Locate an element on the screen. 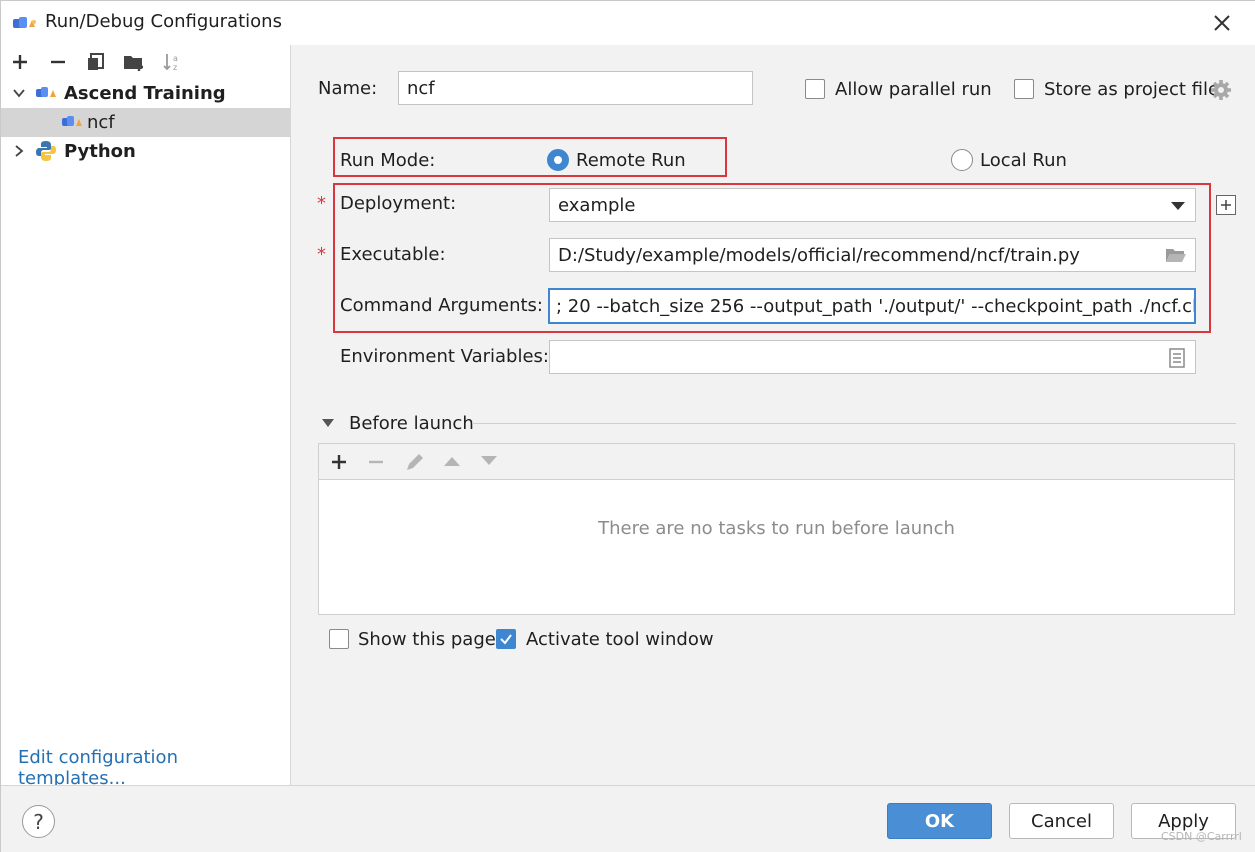 This screenshot has height=852, width=1255. cancel-button: Cancel is located at coordinates (1061, 821).